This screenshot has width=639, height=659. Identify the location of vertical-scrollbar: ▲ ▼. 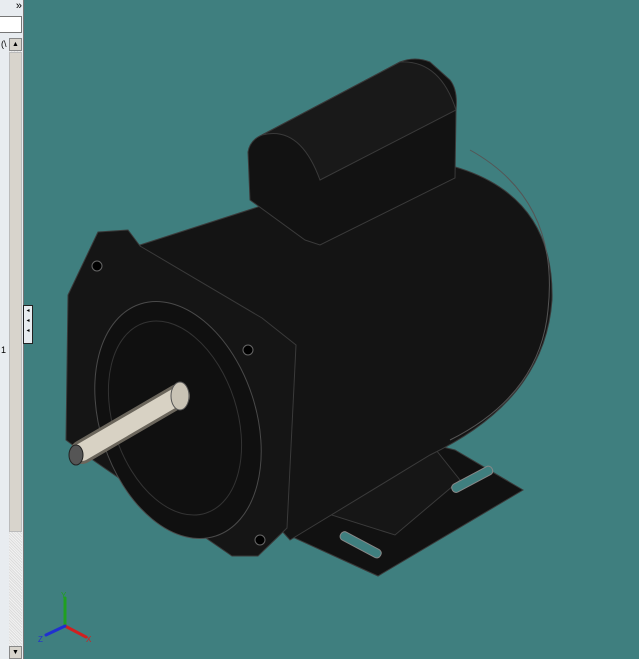
(15, 348).